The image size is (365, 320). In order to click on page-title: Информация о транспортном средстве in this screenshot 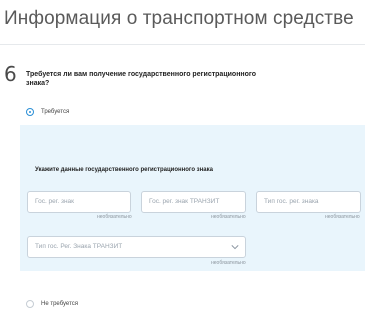, I will do `click(179, 18)`.